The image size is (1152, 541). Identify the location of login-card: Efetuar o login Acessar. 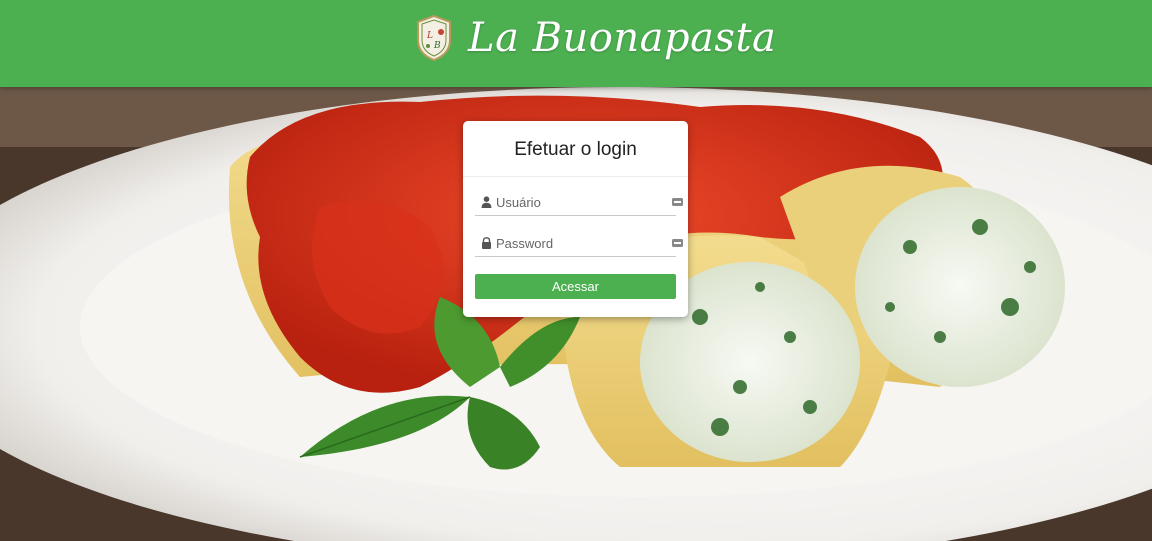
(575, 219).